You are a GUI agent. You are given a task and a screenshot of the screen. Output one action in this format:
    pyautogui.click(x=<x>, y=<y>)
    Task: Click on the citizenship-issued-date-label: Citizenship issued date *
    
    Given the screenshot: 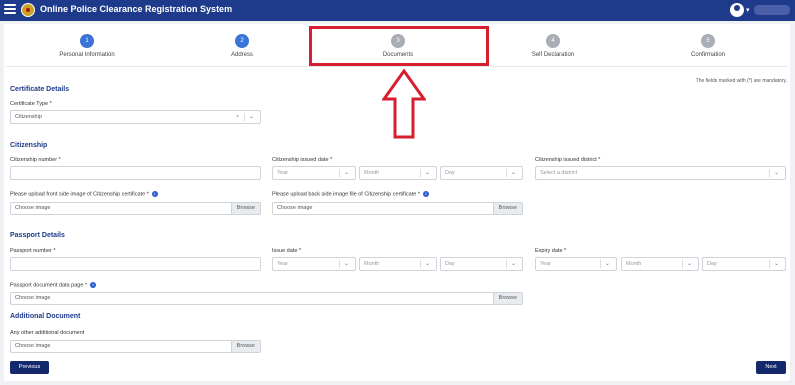 What is the action you would take?
    pyautogui.click(x=302, y=160)
    